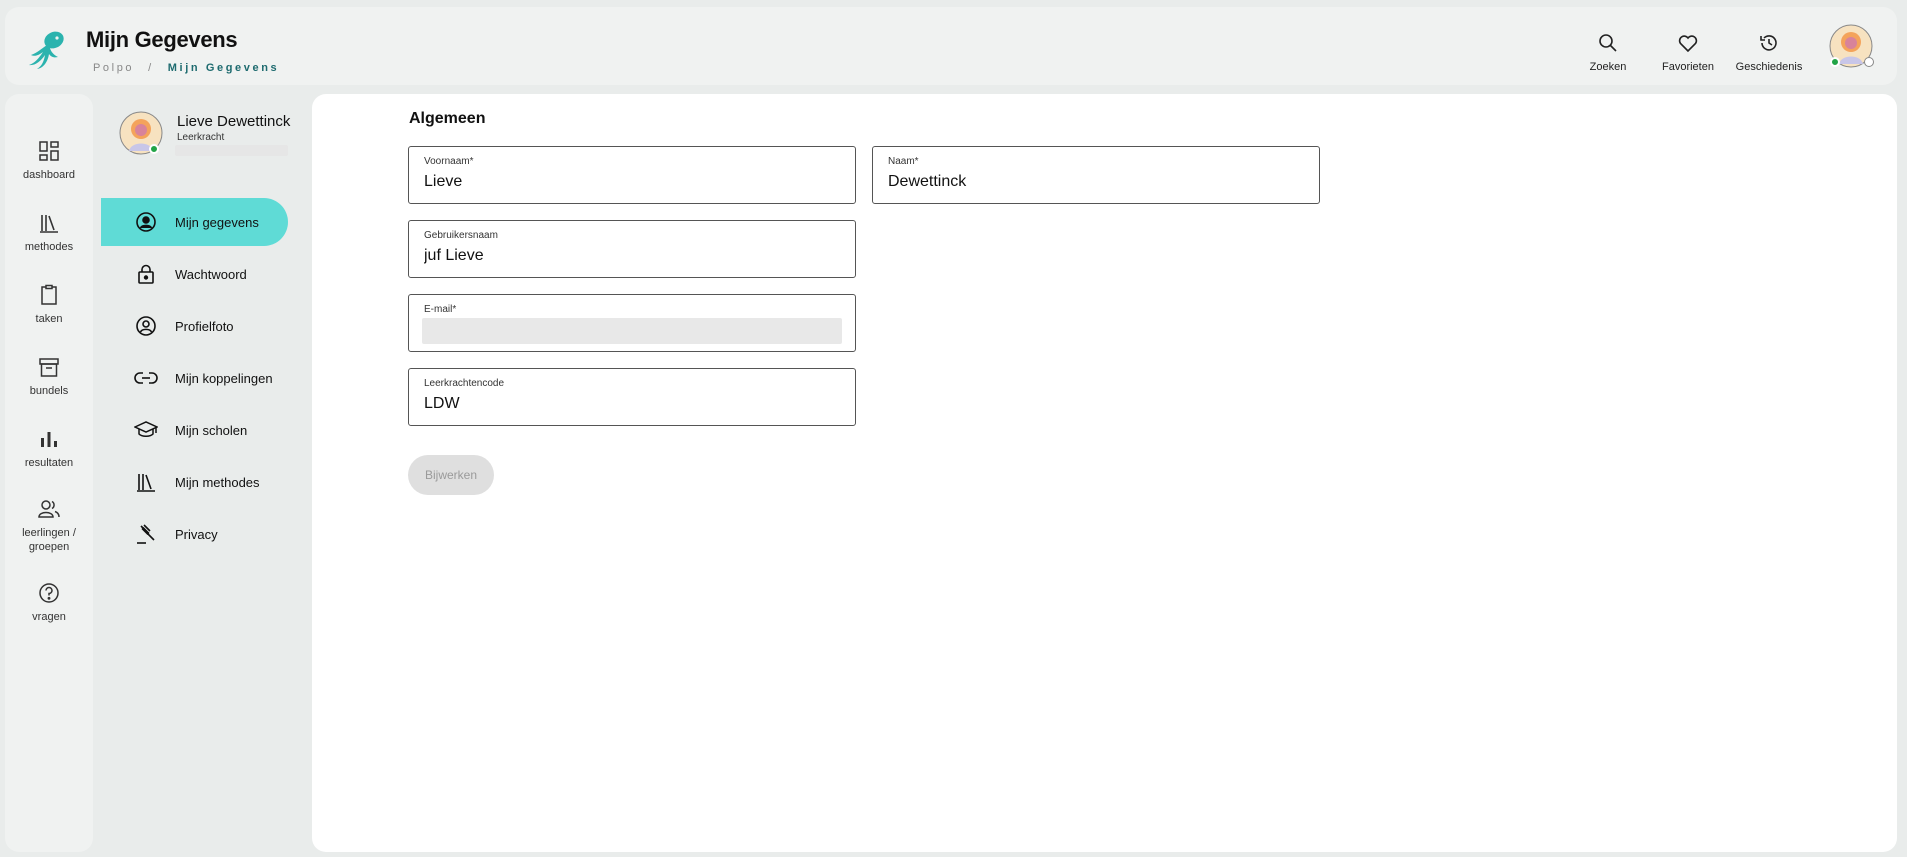 The height and width of the screenshot is (857, 1907). Describe the element at coordinates (49, 367) in the screenshot. I see `archive-icon` at that location.